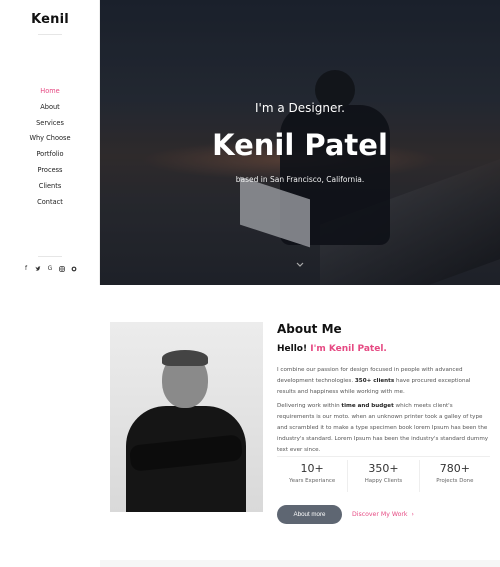 The image size is (500, 567). Describe the element at coordinates (50, 108) in the screenshot. I see `nav-item-about: About` at that location.